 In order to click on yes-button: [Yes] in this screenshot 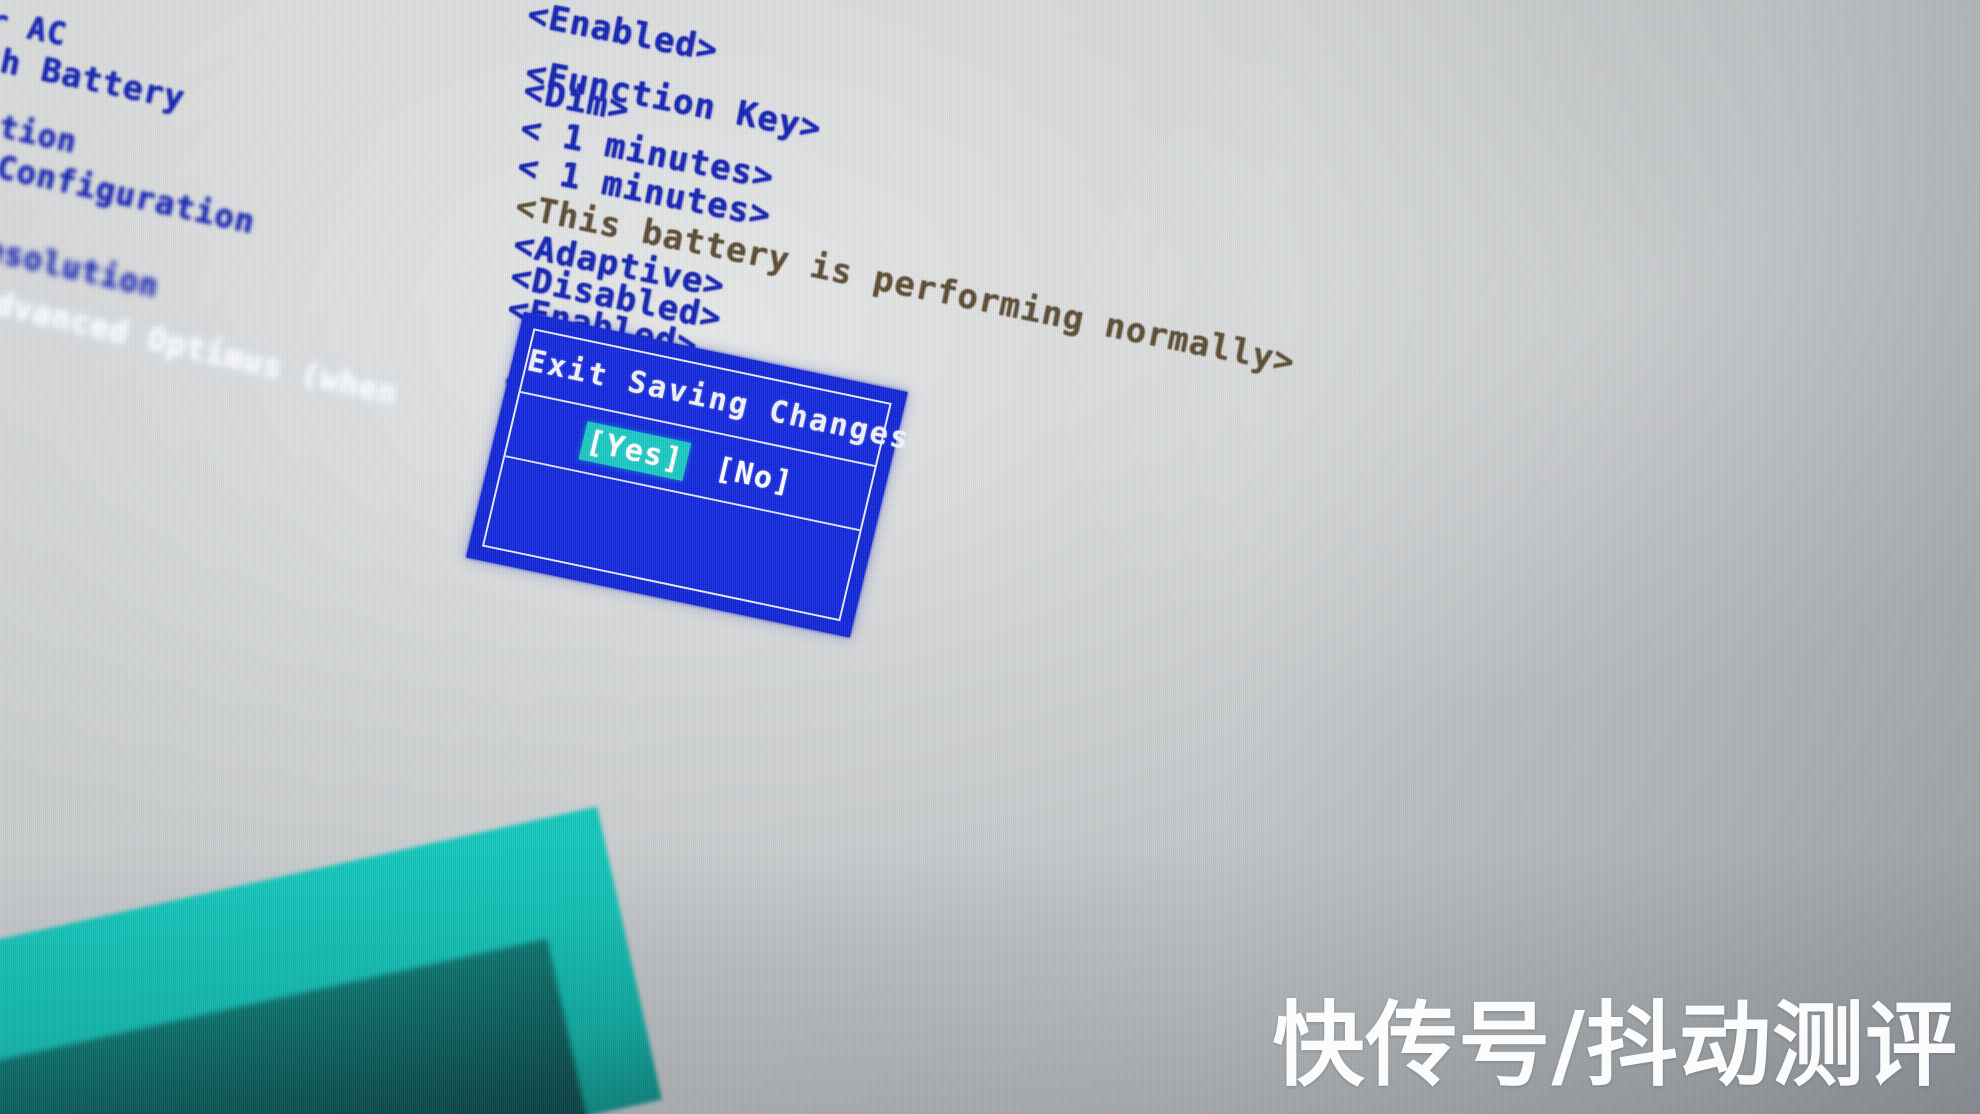, I will do `click(635, 450)`.